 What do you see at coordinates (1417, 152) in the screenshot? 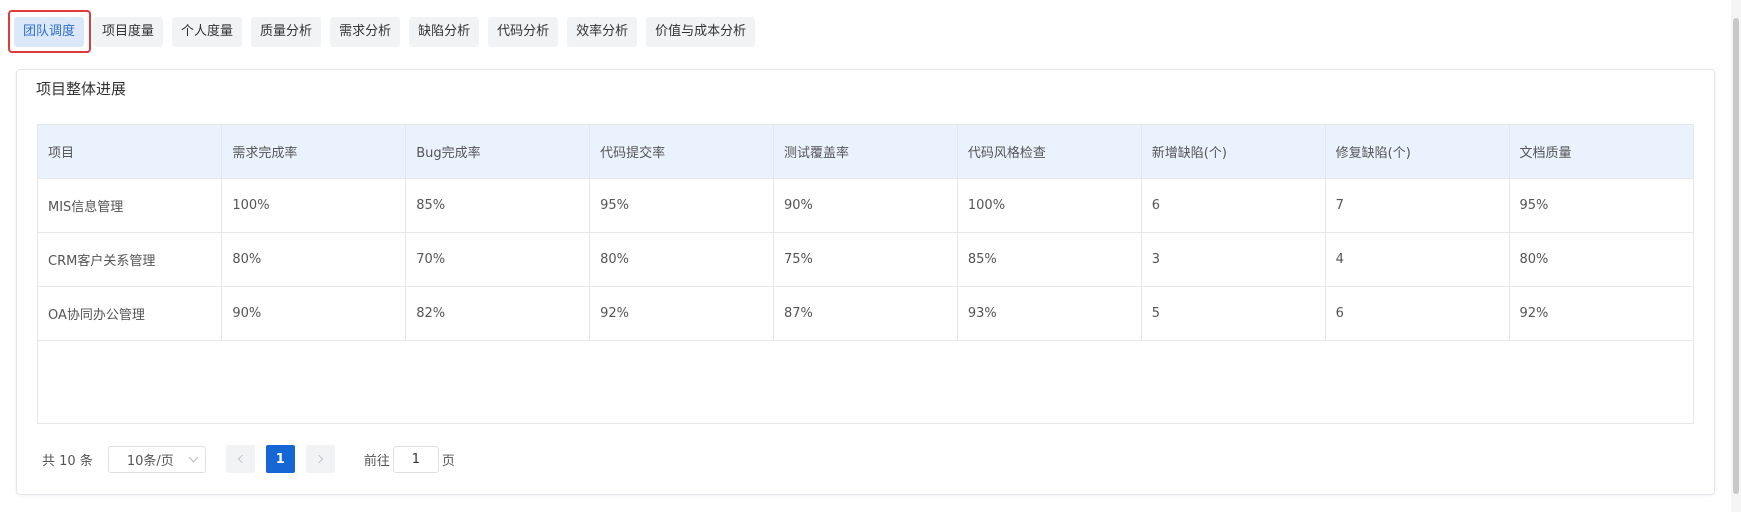
I see `column-header: 修复缺陷(个)` at bounding box center [1417, 152].